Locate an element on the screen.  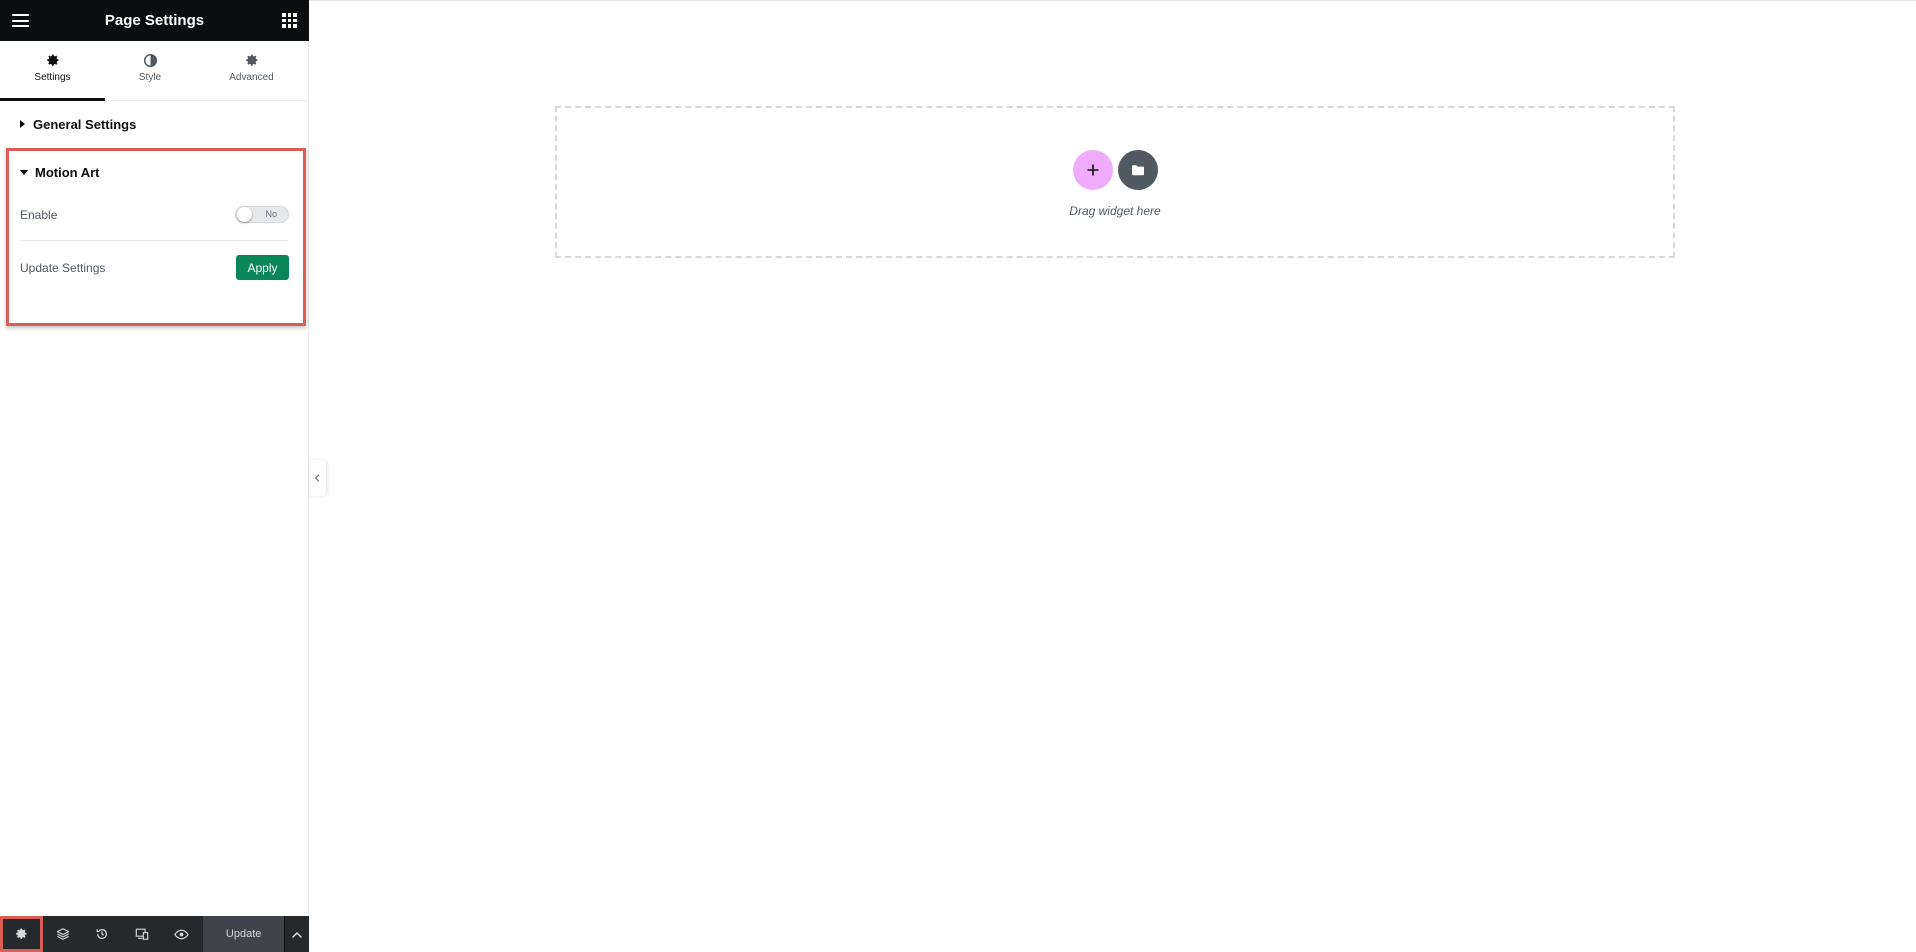
add-template-button is located at coordinates (1138, 170).